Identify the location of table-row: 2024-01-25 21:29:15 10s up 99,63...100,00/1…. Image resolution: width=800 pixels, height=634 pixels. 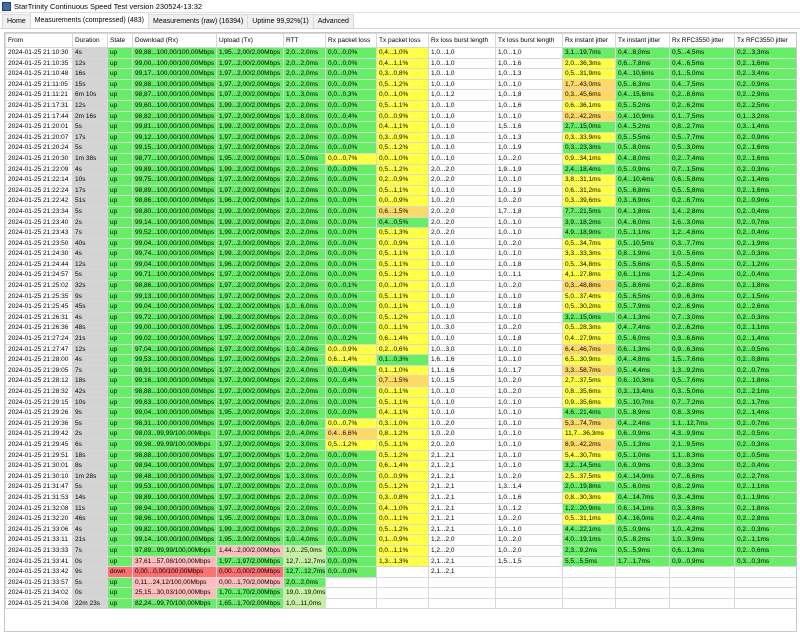
(400, 402).